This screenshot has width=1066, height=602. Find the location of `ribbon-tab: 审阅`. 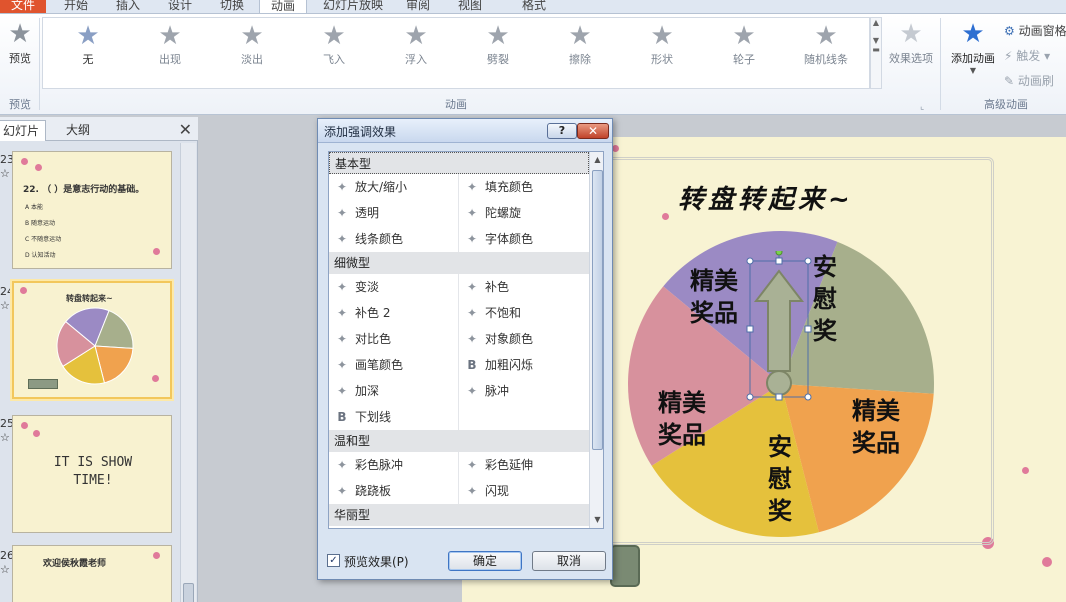

ribbon-tab: 审阅 is located at coordinates (418, 6).